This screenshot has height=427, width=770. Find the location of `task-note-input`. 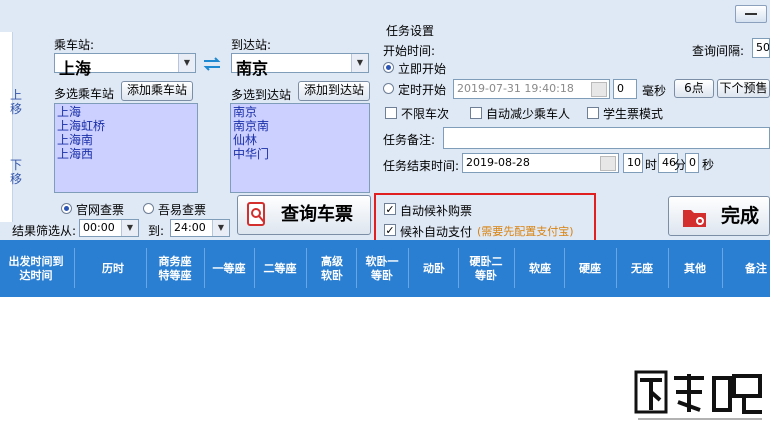

task-note-input is located at coordinates (606, 138).